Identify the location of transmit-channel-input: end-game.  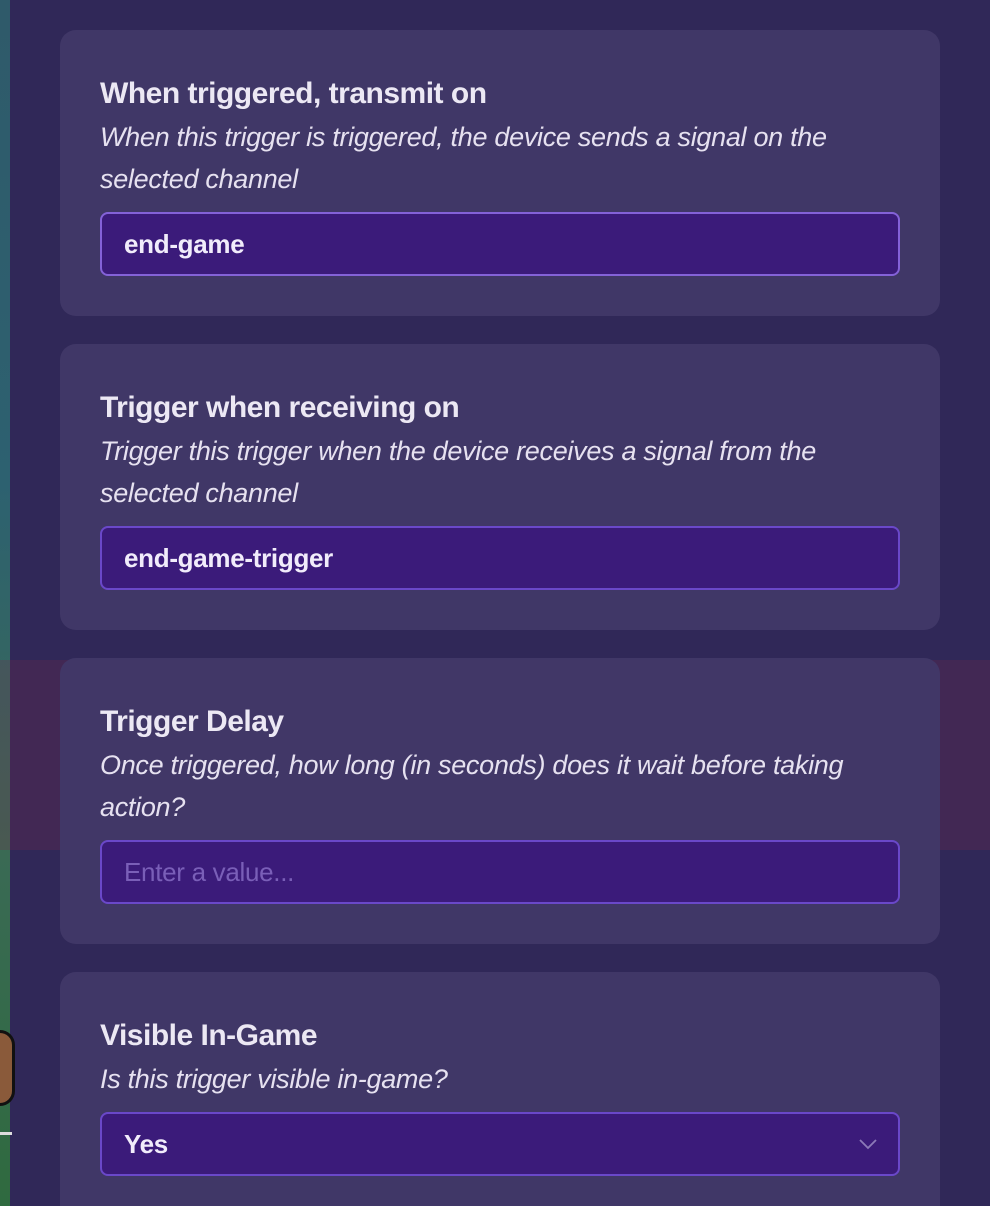
(500, 244).